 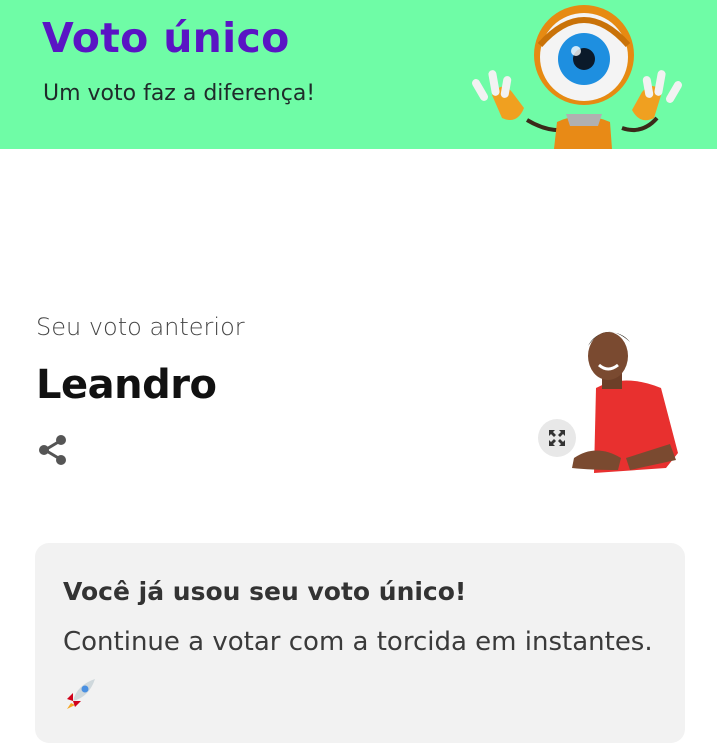 What do you see at coordinates (557, 438) in the screenshot?
I see `expand-icon` at bounding box center [557, 438].